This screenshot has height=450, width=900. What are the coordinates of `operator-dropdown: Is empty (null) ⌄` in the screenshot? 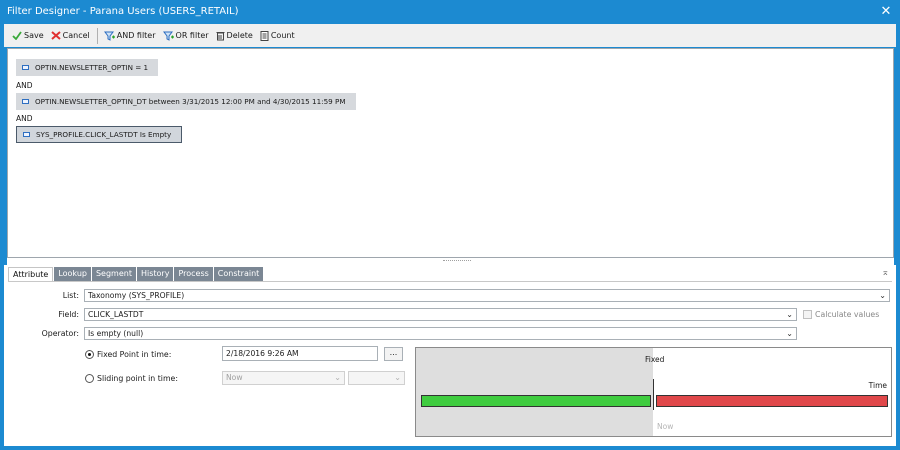 It's located at (440, 333).